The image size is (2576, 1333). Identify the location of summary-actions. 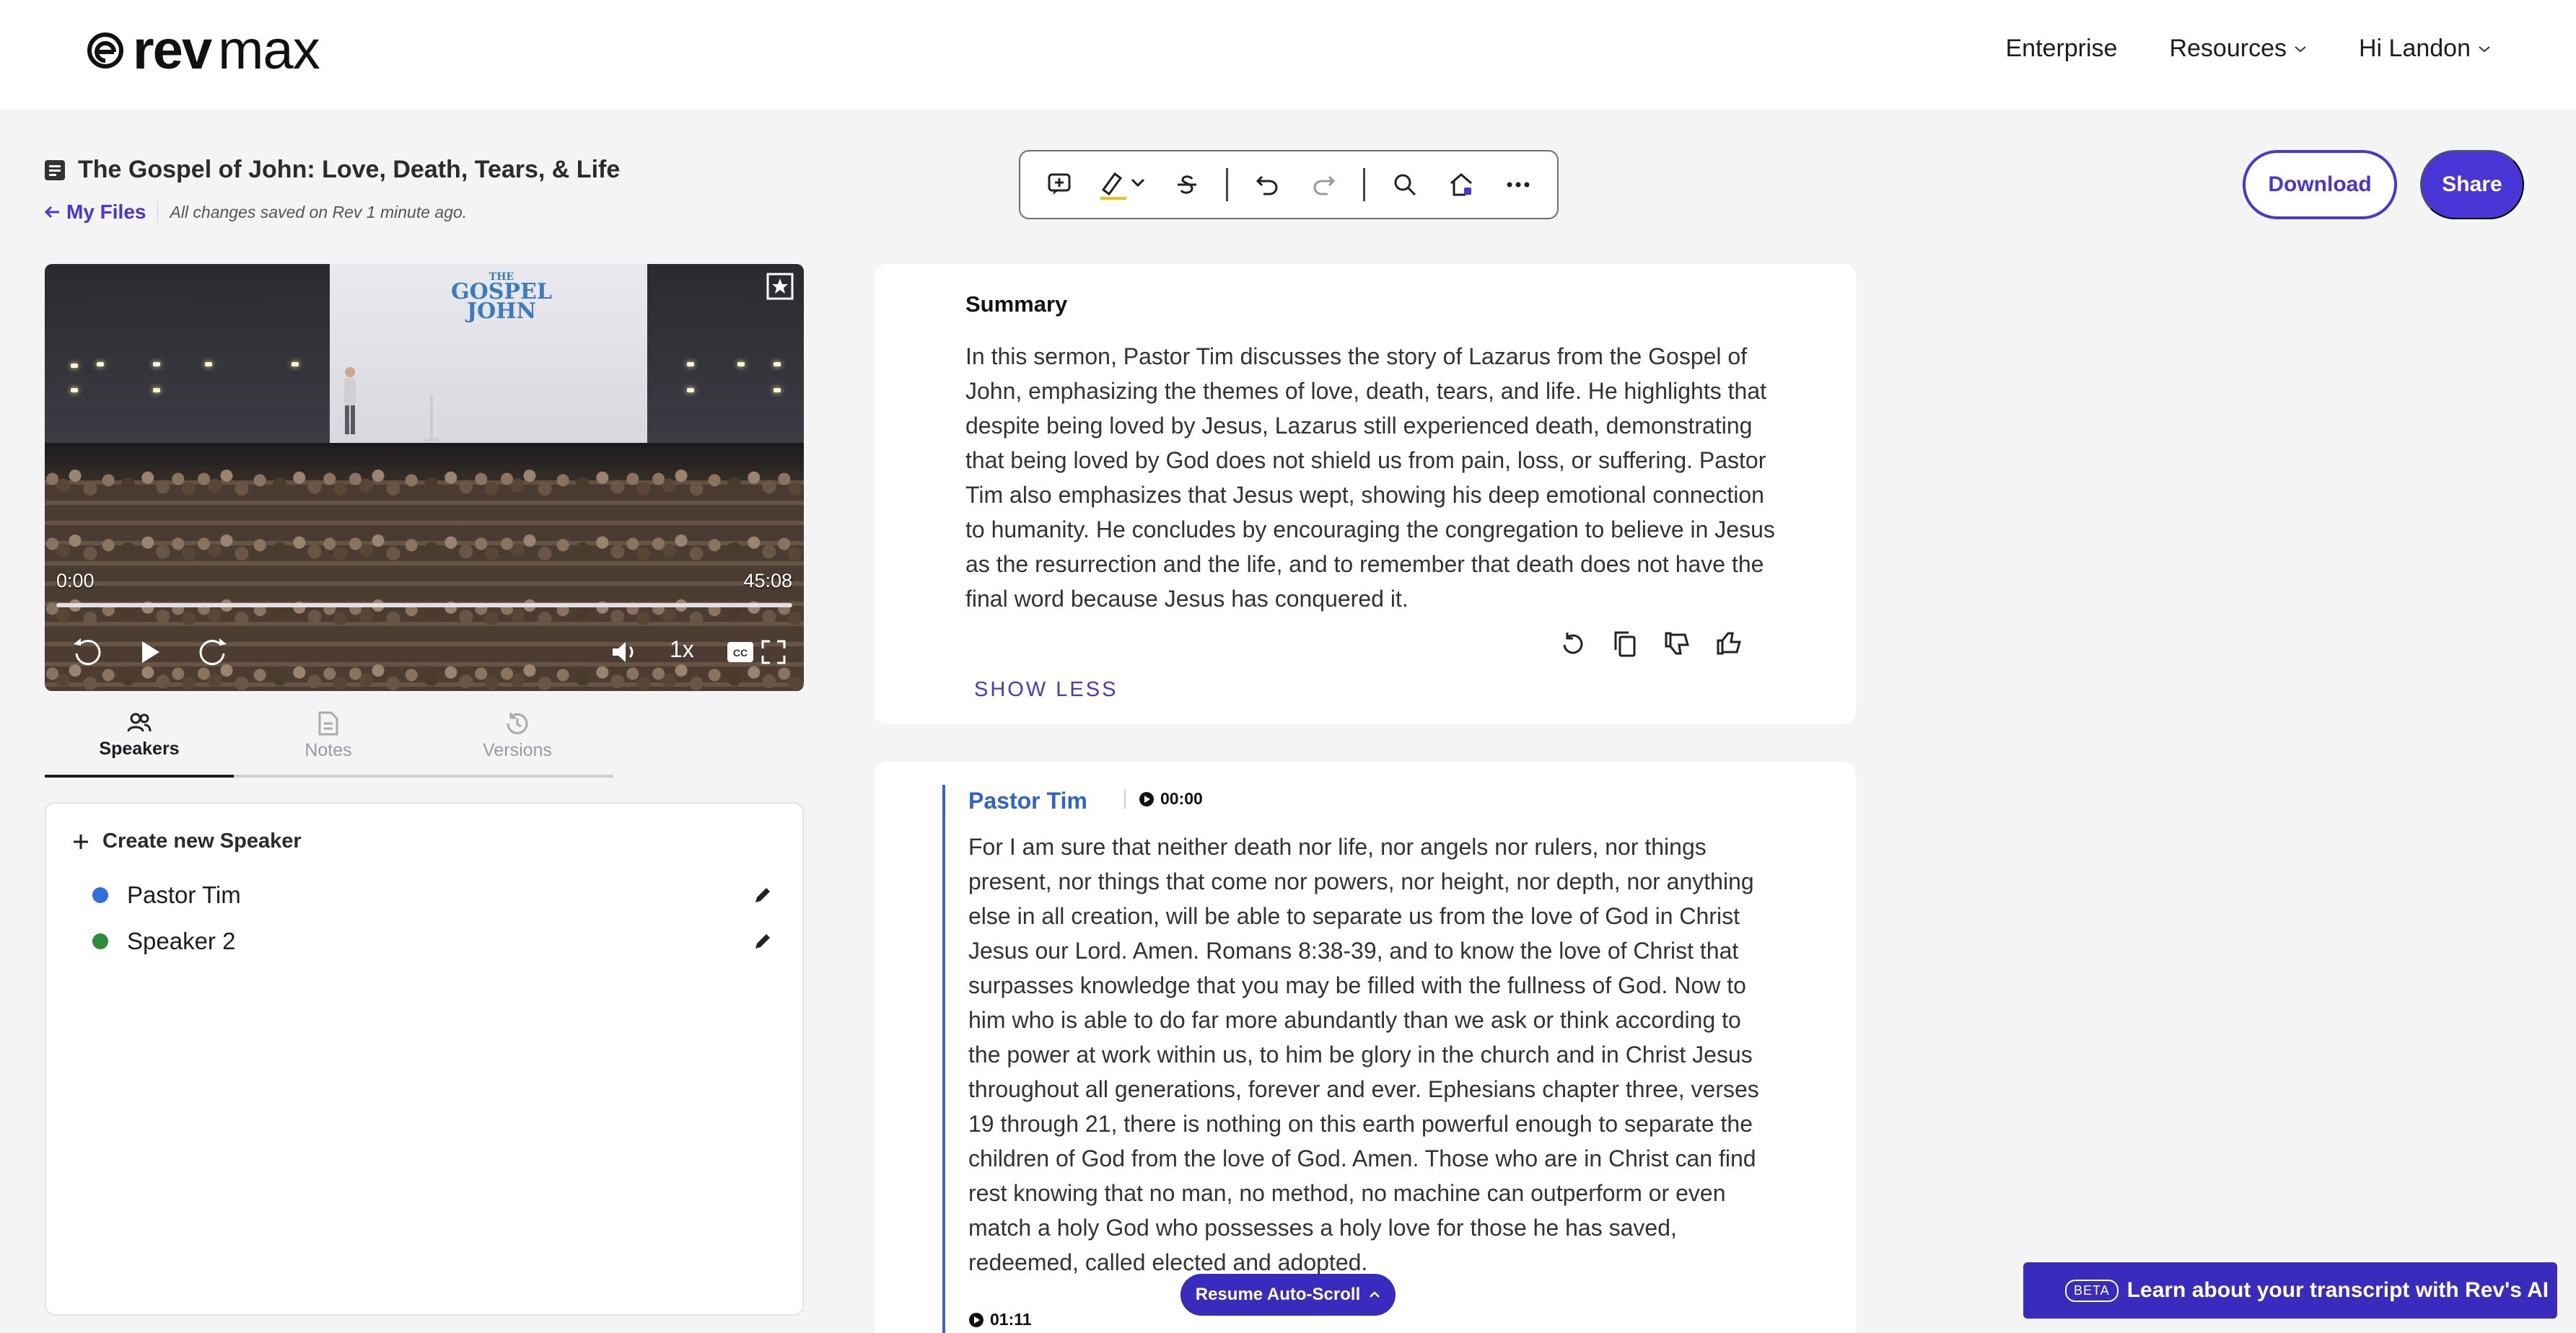
(1651, 644).